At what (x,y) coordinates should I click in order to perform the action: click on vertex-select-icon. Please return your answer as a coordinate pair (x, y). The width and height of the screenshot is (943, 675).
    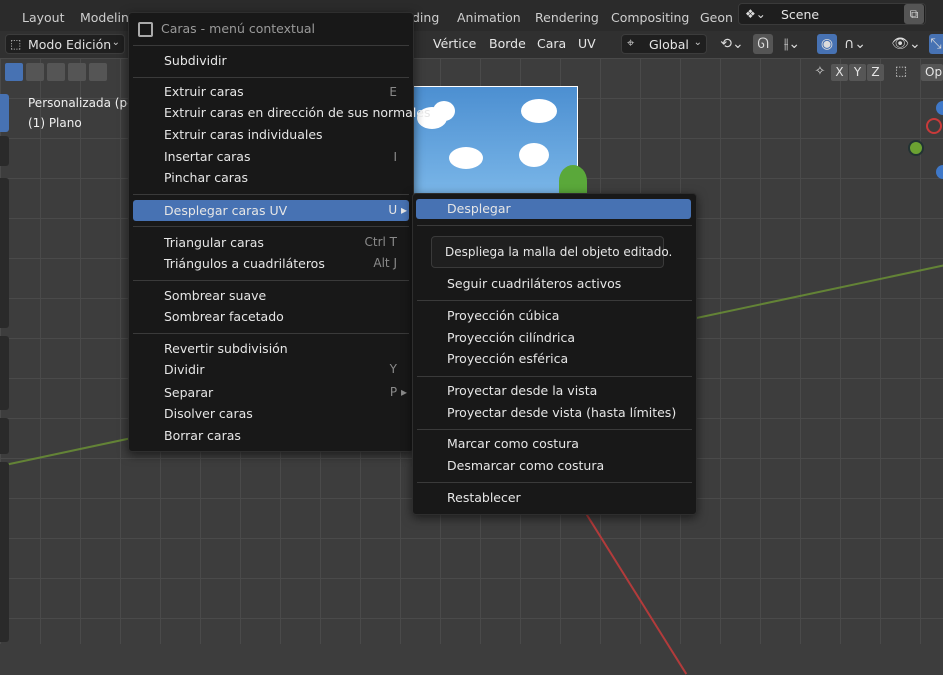
    Looking at the image, I should click on (14, 72).